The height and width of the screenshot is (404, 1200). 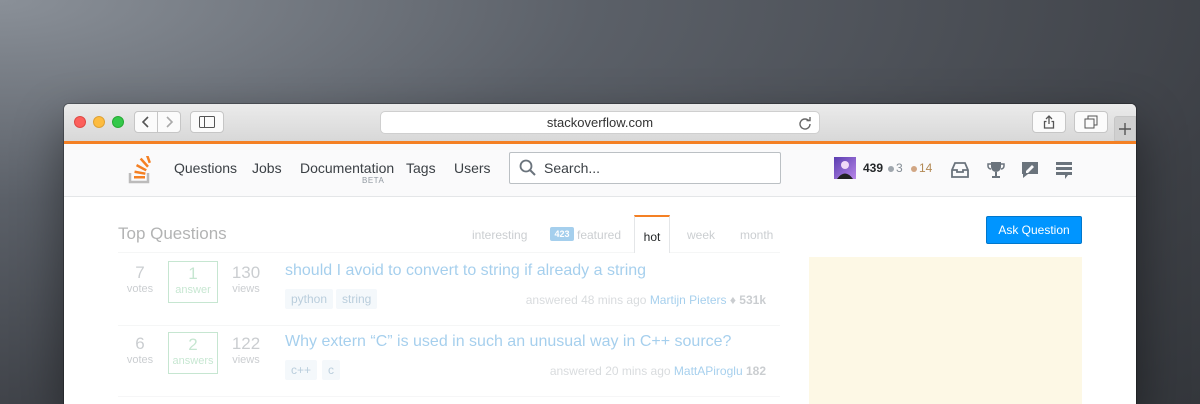 What do you see at coordinates (331, 370) in the screenshot?
I see `tag-c: c` at bounding box center [331, 370].